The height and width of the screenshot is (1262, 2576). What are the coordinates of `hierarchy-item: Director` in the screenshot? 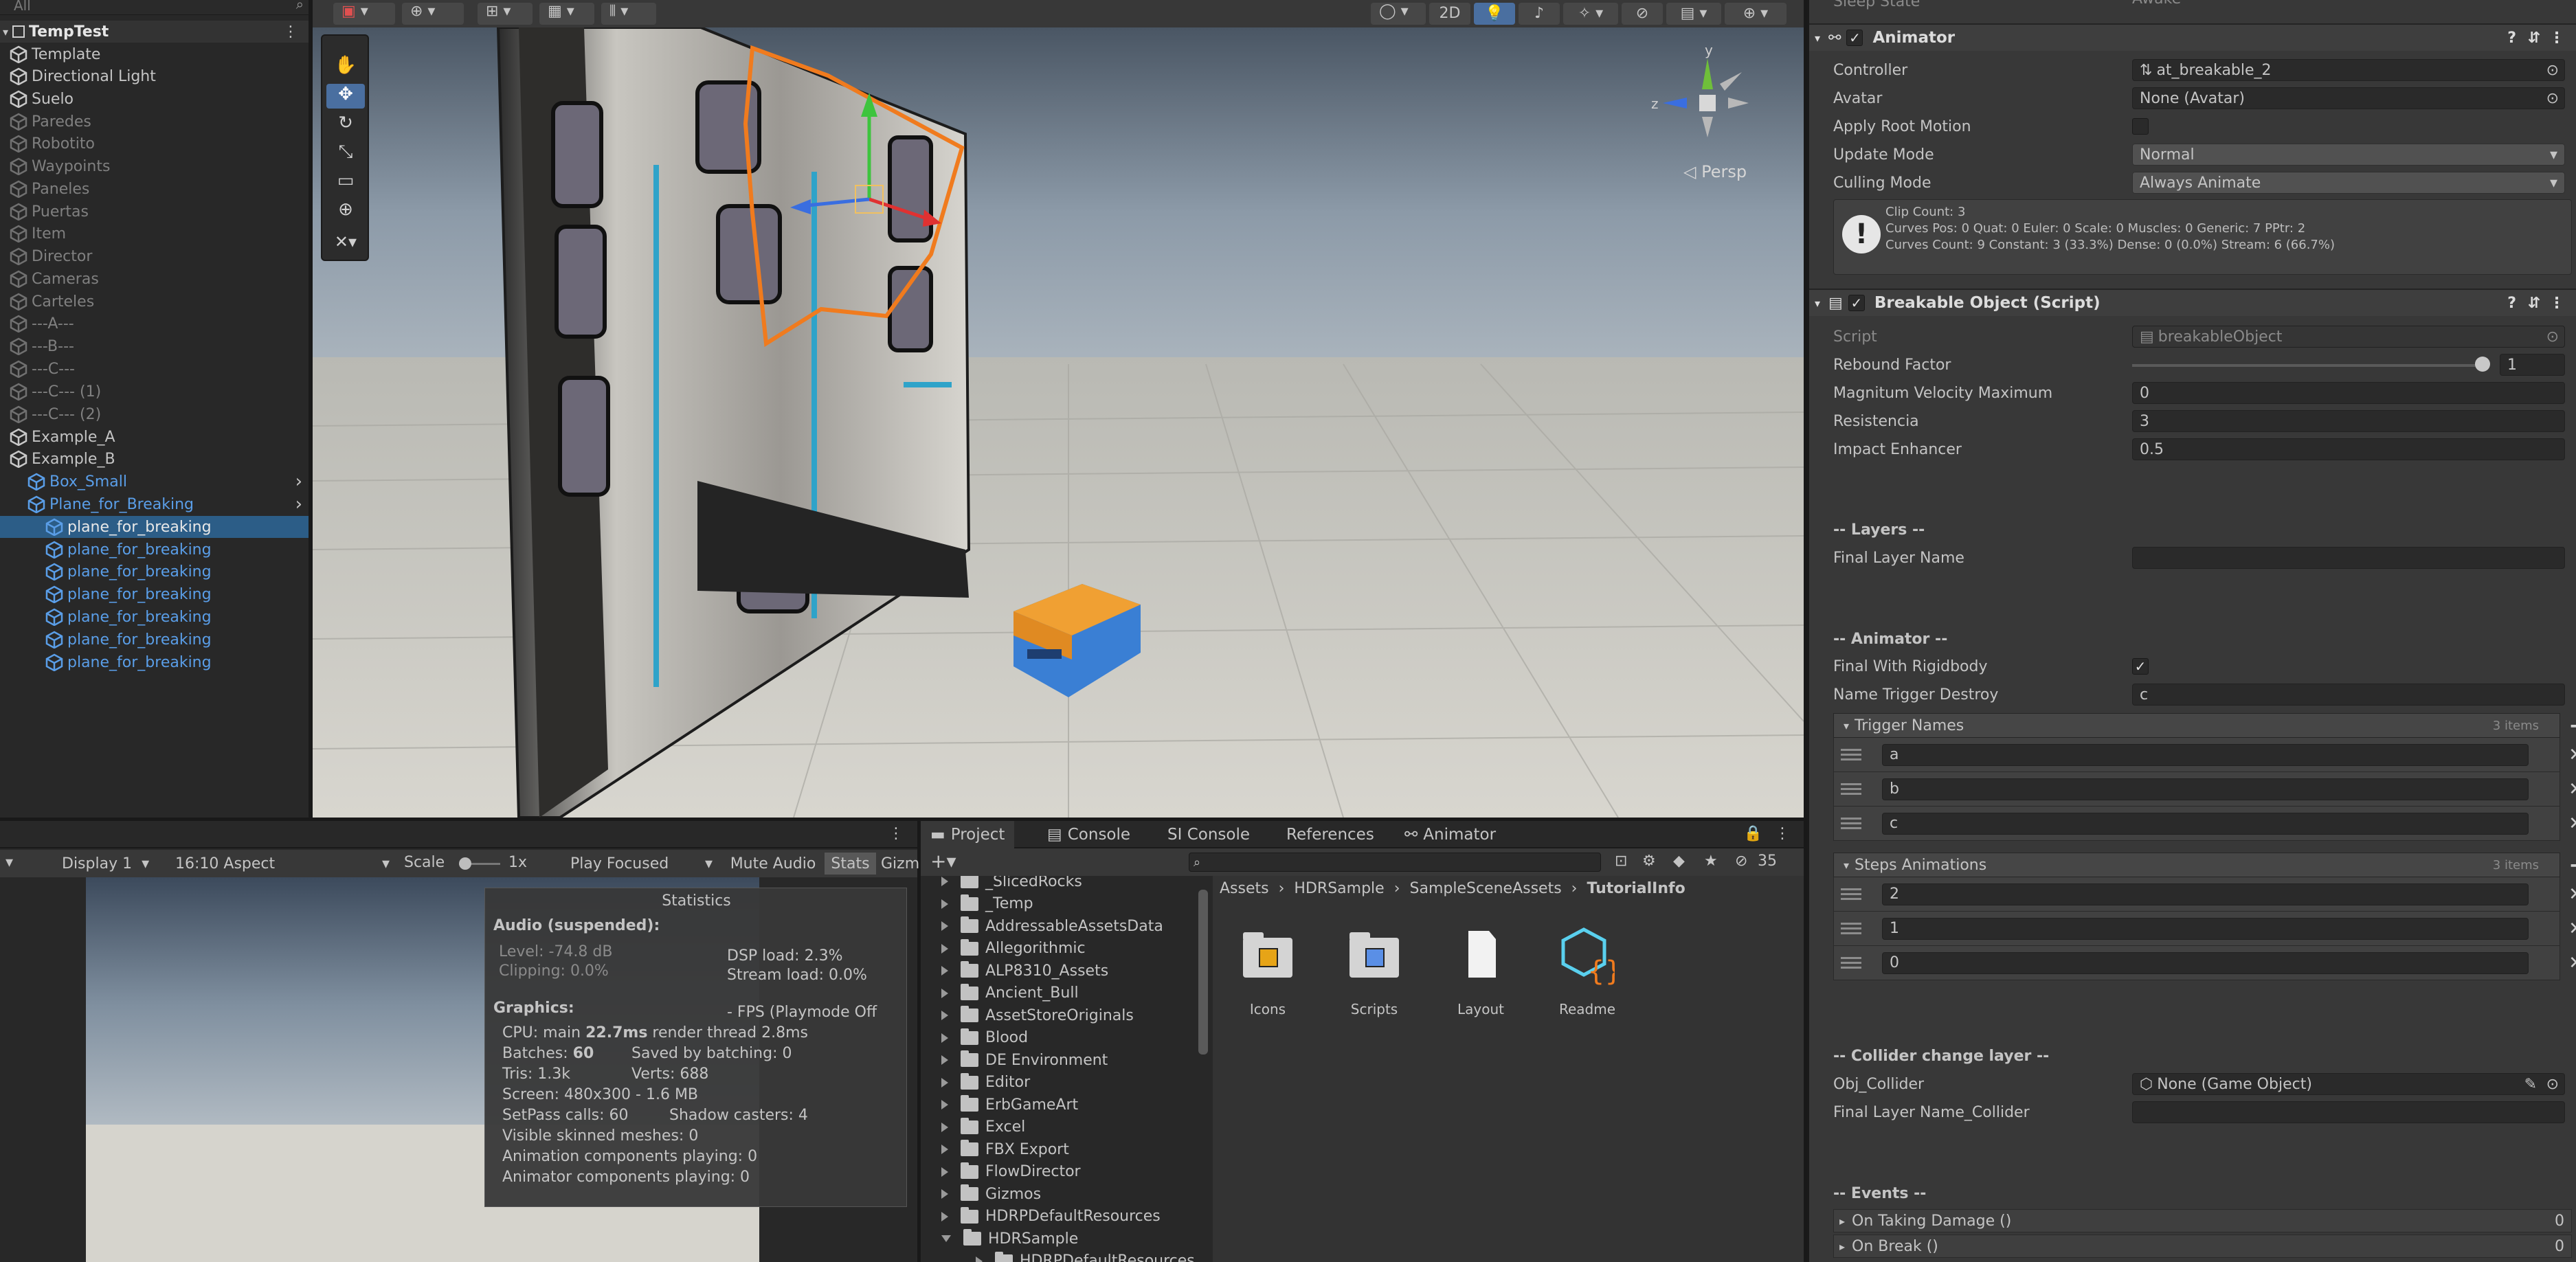 It's located at (154, 256).